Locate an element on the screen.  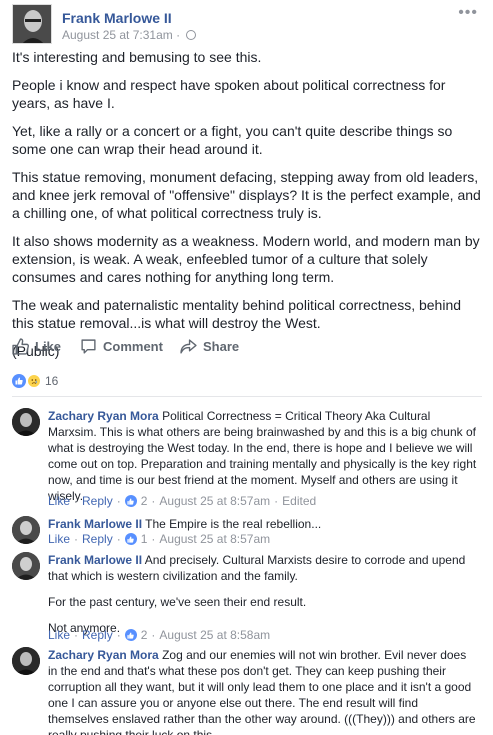
comment-label: Comment is located at coordinates (133, 346).